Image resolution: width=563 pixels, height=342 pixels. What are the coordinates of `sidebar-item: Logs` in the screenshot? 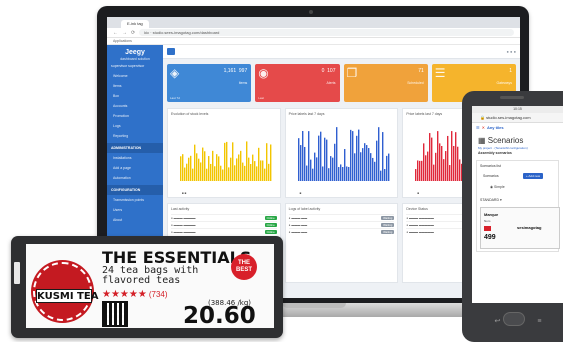 It's located at (135, 126).